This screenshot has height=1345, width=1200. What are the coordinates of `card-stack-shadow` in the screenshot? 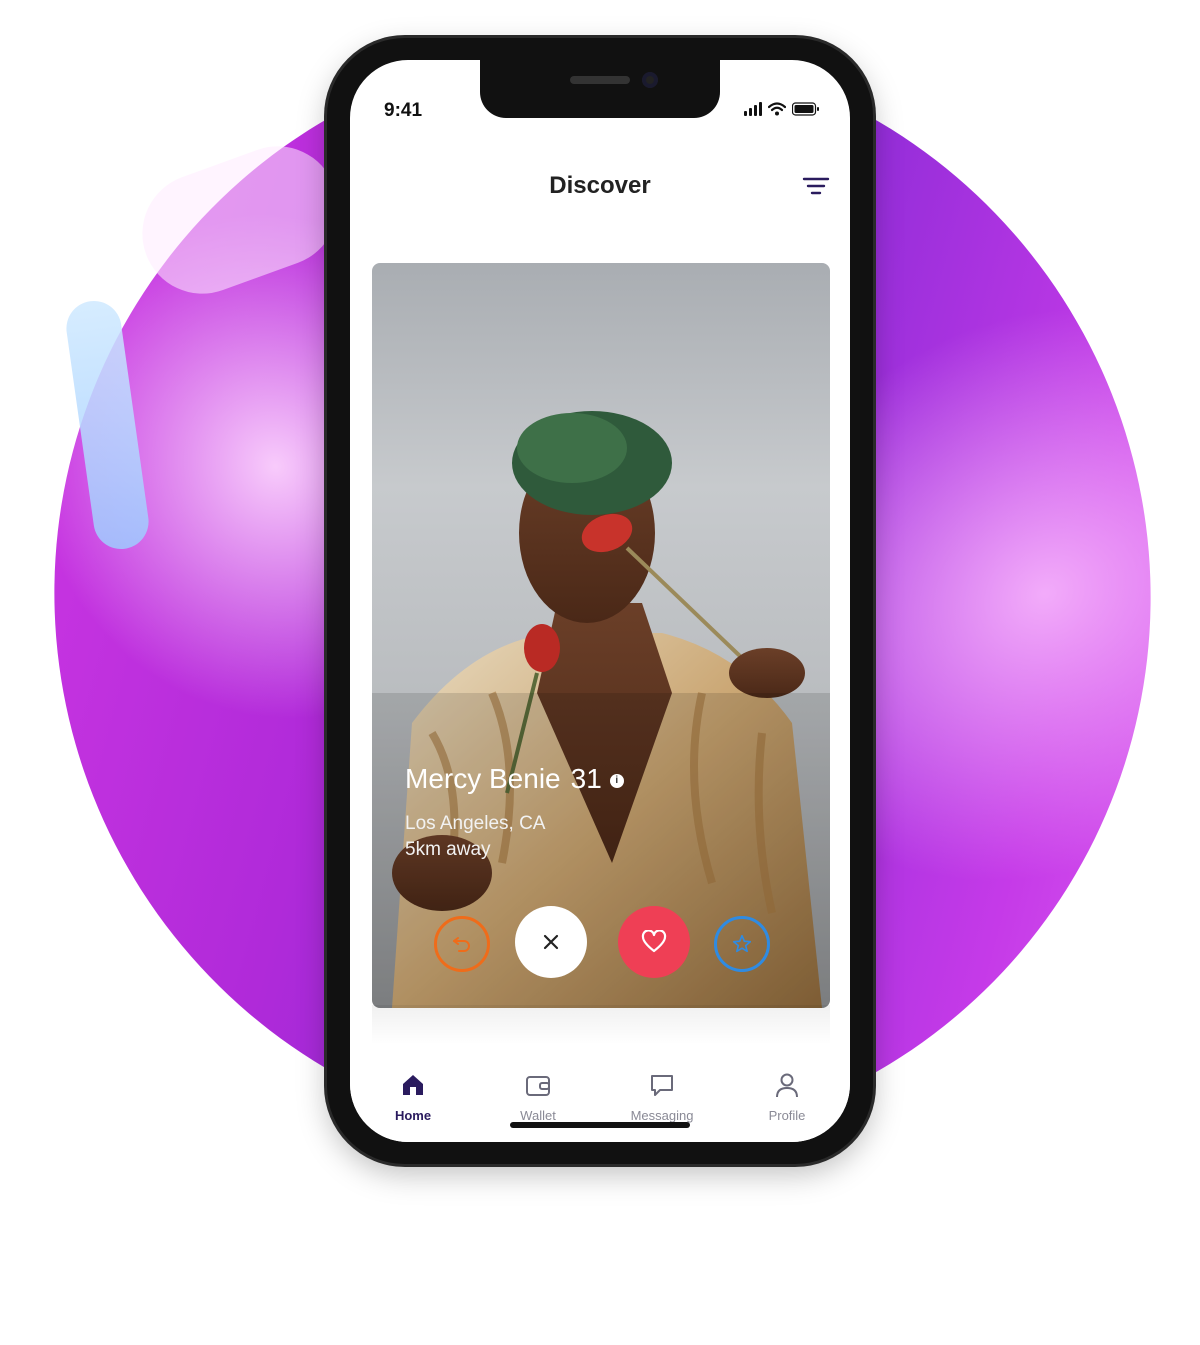 It's located at (601, 1025).